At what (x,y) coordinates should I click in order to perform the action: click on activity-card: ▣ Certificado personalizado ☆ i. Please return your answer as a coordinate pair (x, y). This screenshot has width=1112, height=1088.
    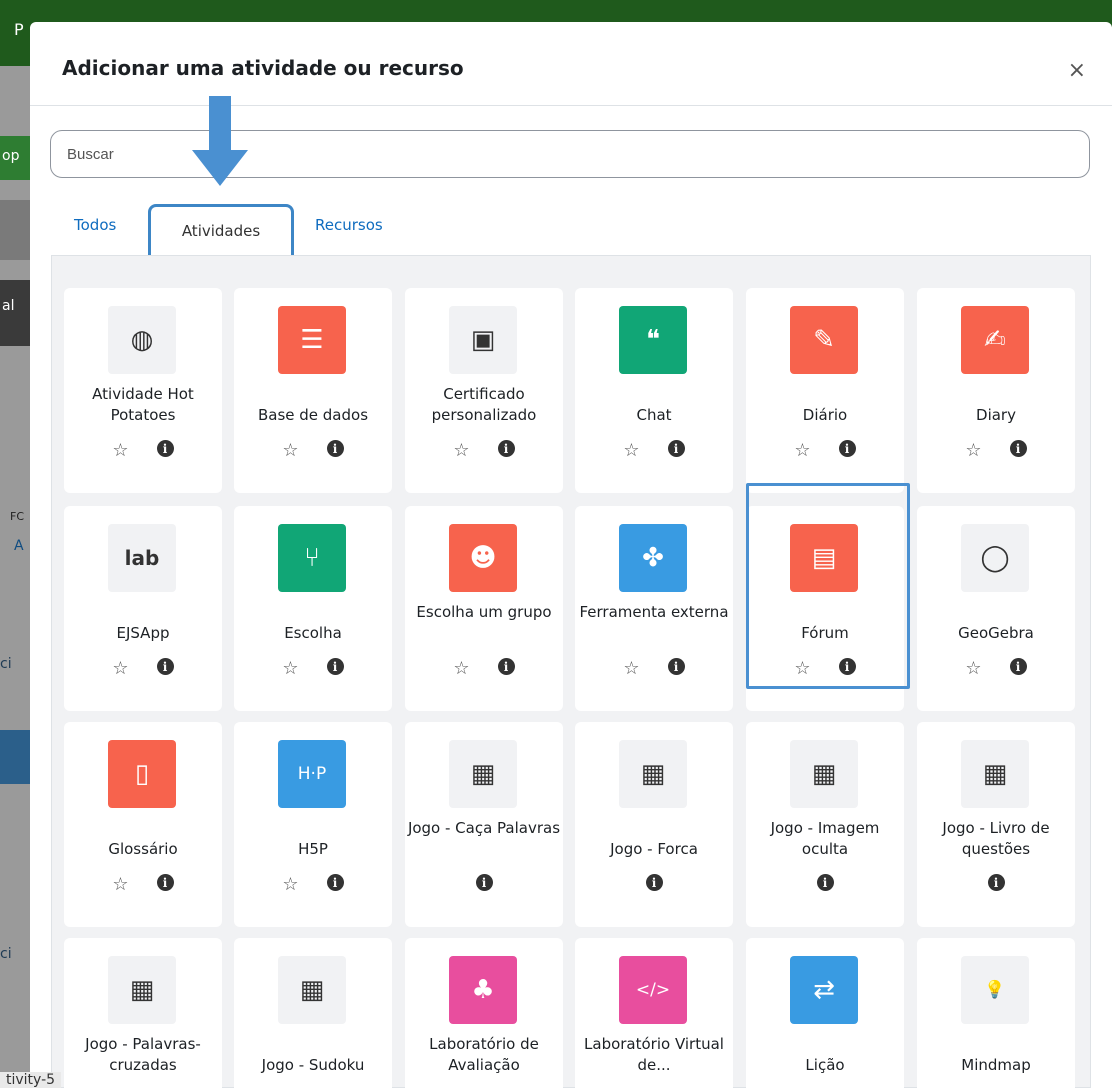
    Looking at the image, I should click on (484, 390).